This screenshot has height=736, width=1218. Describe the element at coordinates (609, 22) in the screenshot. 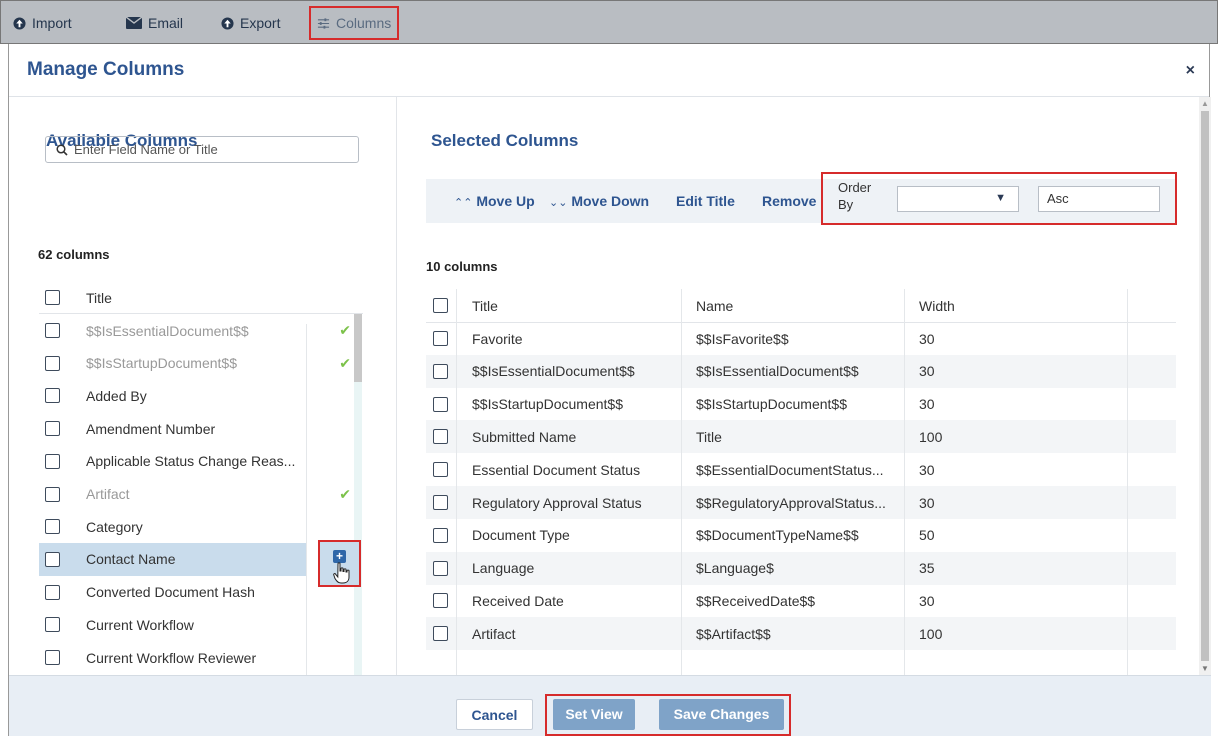

I see `top-toolbar: Import Email Export Columns` at that location.